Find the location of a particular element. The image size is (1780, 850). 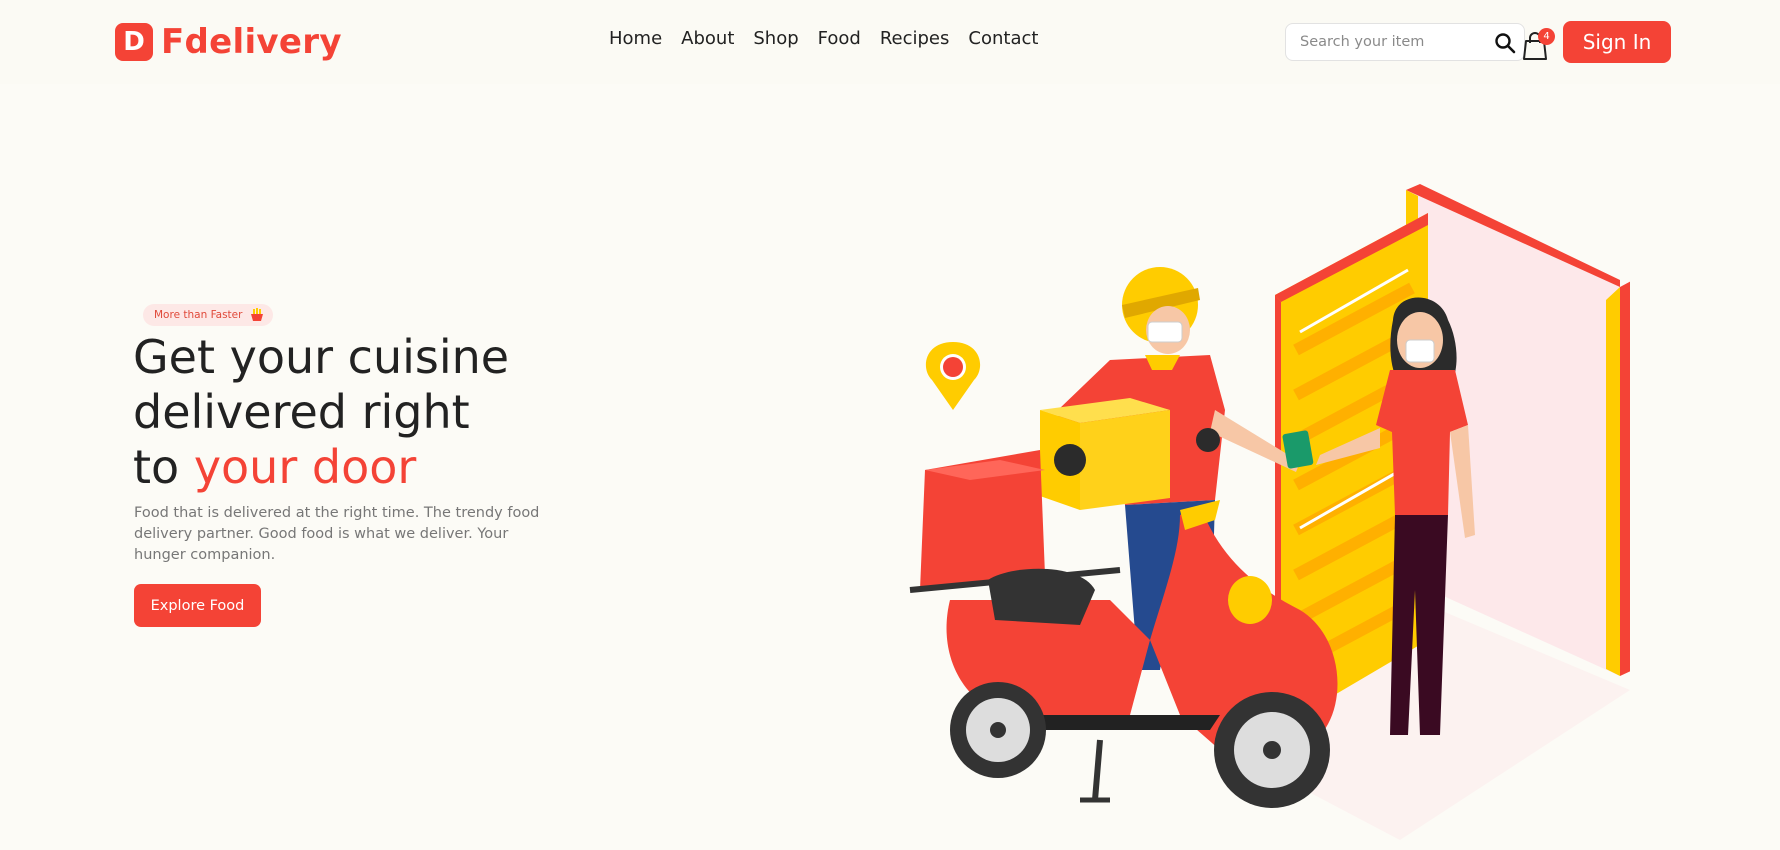

brand-name: Fdelivery is located at coordinates (251, 42).